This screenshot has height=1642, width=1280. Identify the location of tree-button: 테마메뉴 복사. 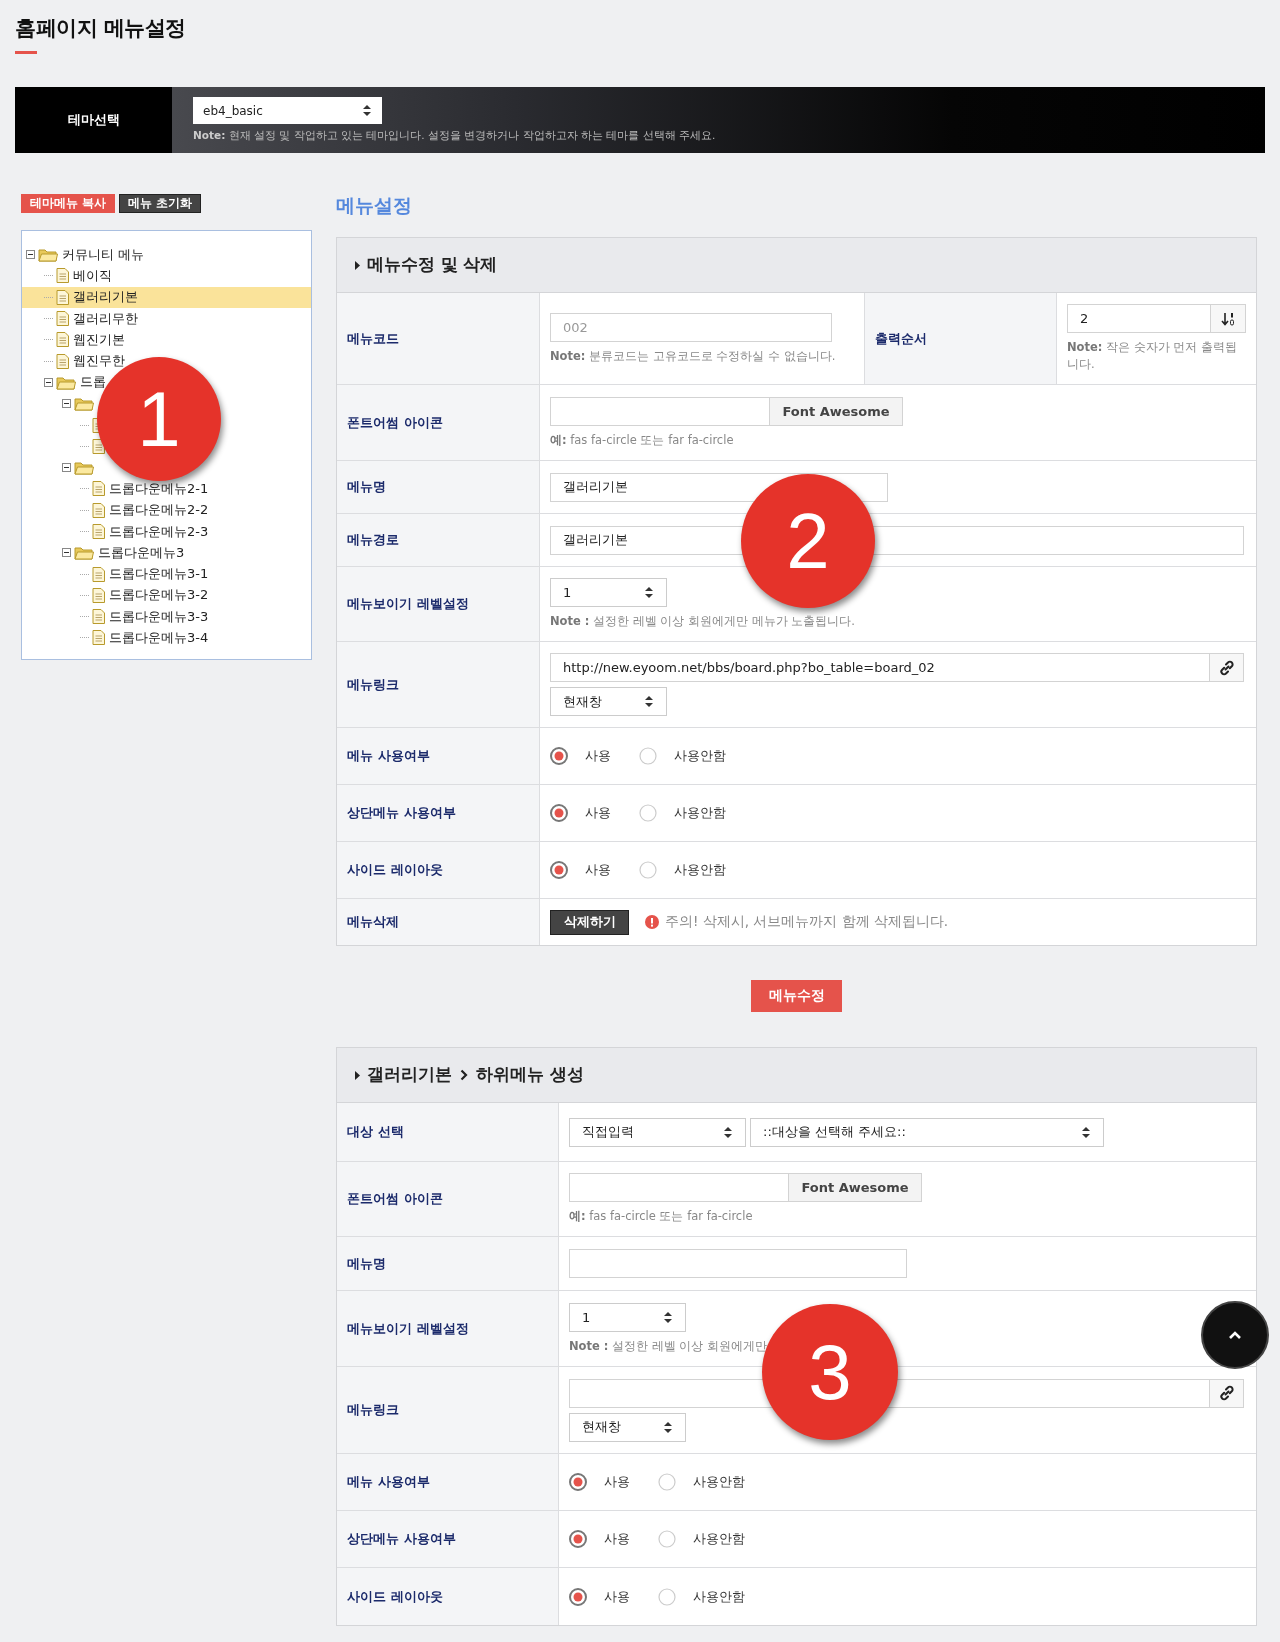
(68, 203).